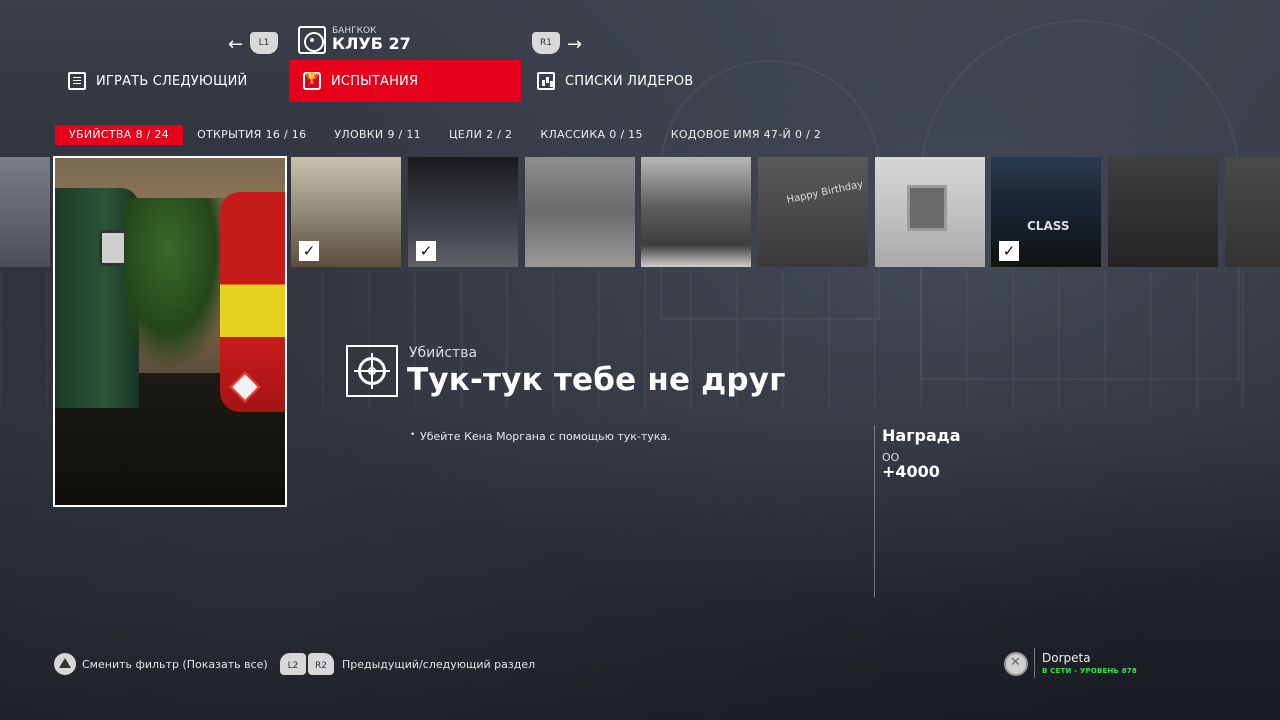 Image resolution: width=1280 pixels, height=720 pixels. Describe the element at coordinates (591, 135) in the screenshot. I see `filter-classics: КЛАССИКА 0 / 15` at that location.